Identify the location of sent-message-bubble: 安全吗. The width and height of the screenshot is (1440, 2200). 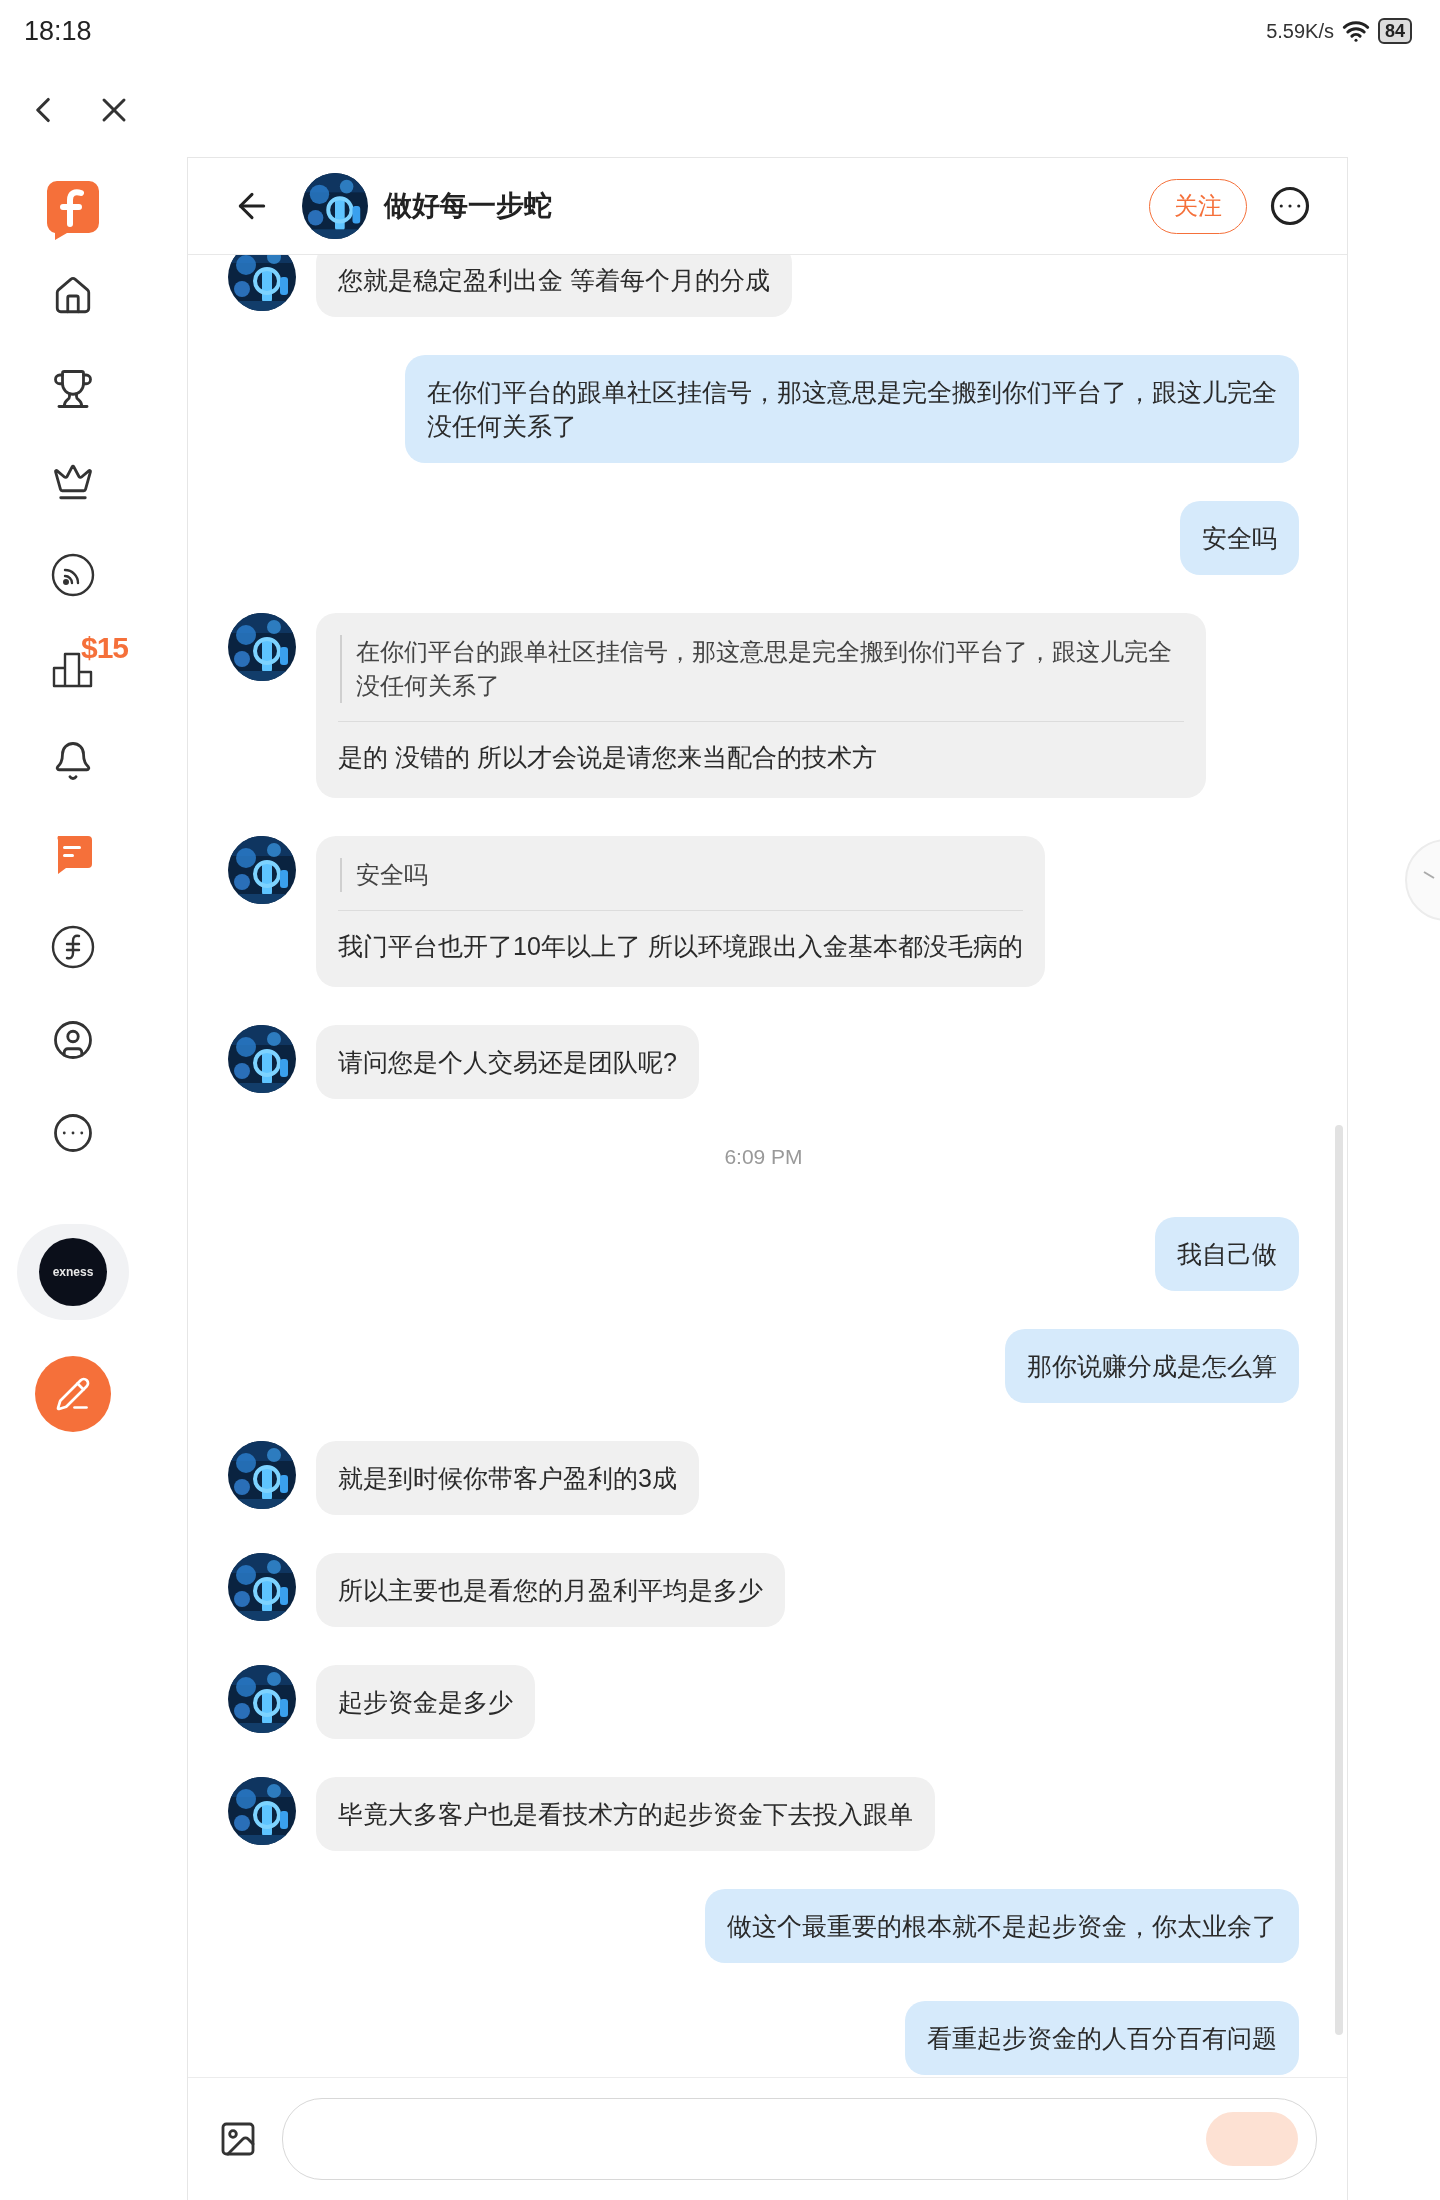
(1239, 538).